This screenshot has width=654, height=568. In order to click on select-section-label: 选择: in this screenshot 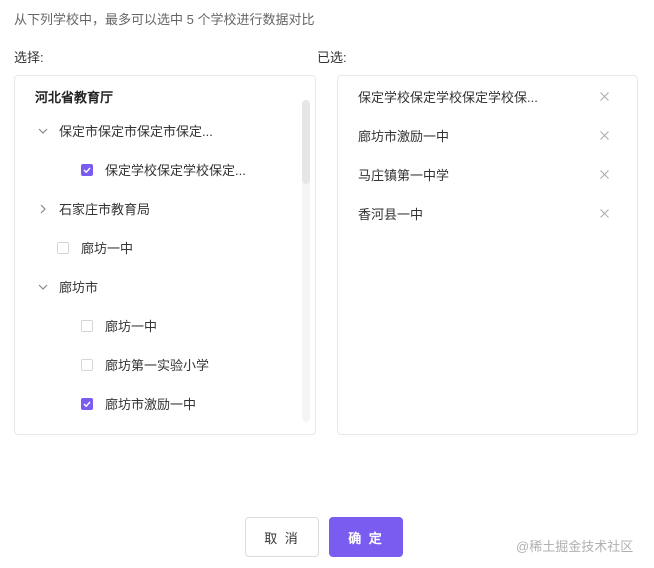, I will do `click(29, 57)`.